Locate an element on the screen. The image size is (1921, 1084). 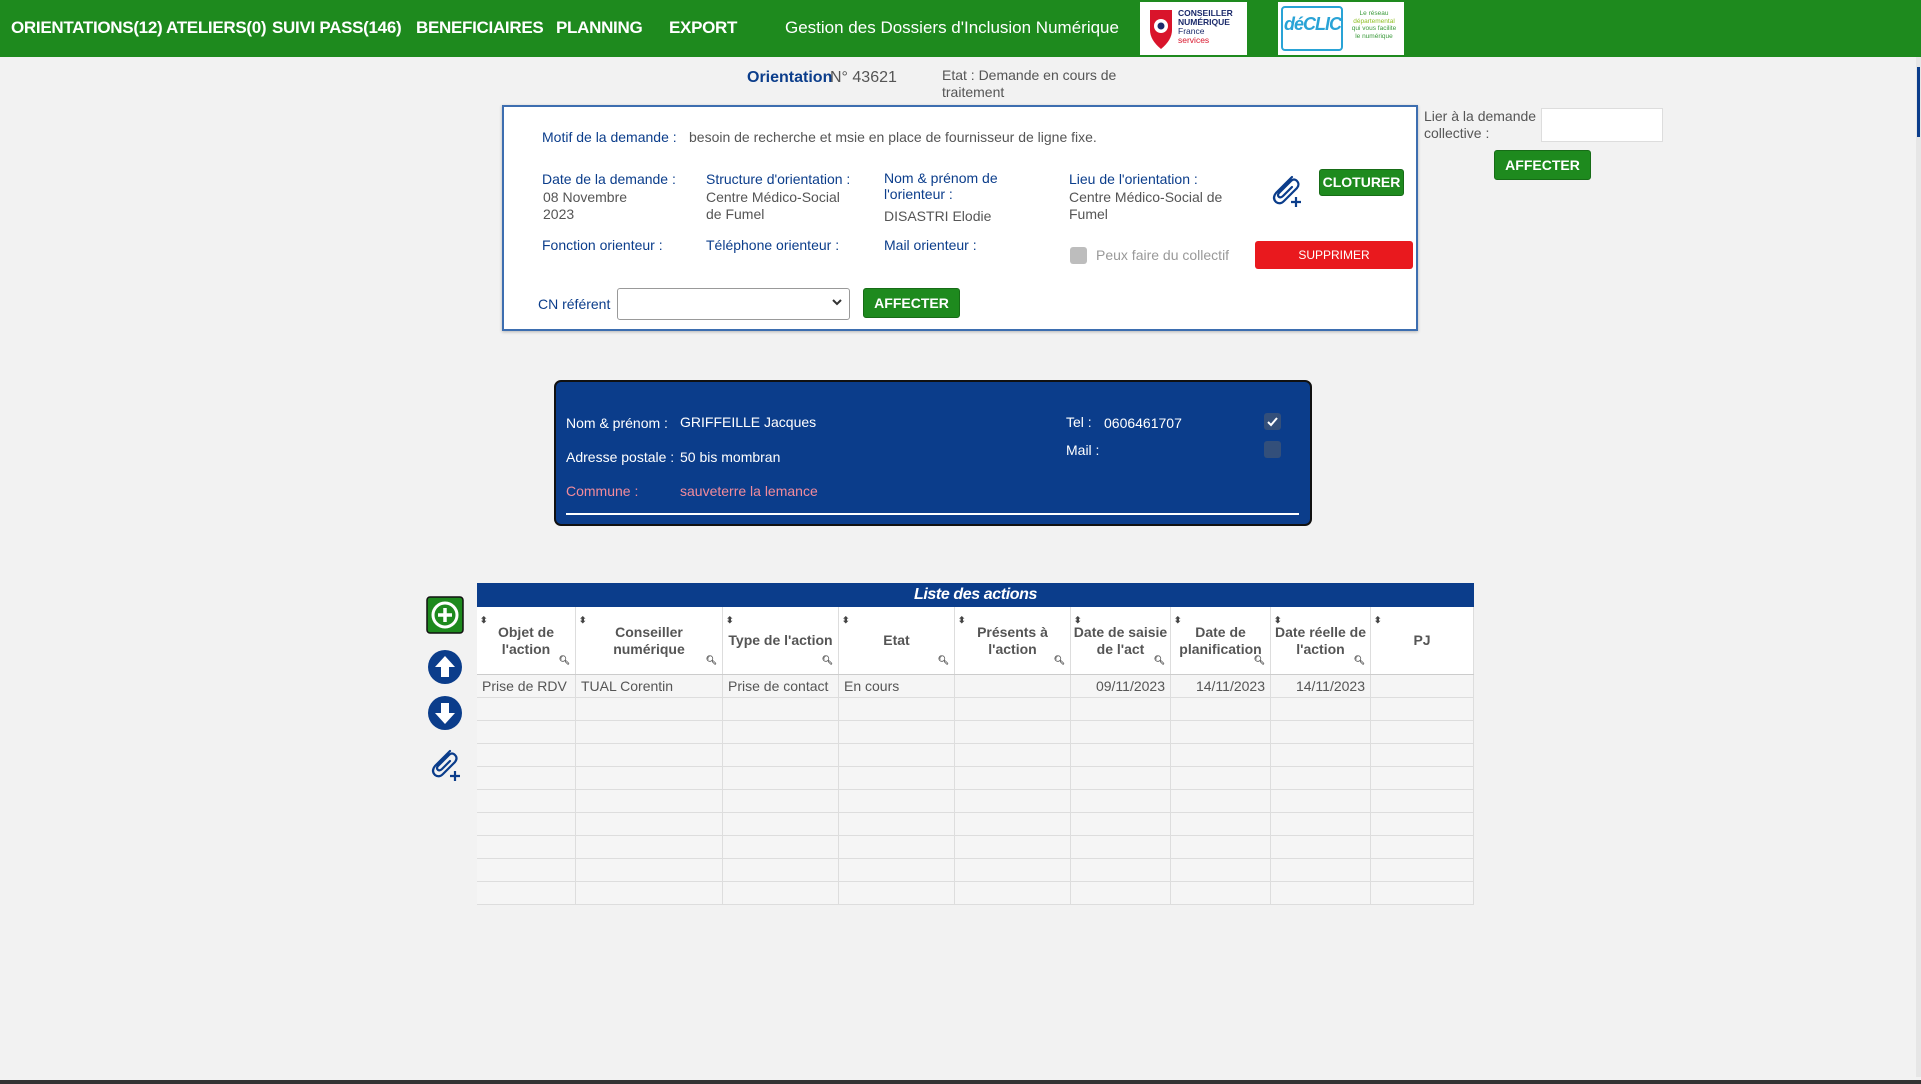
column-header: ⬍ Date de planification 🔍︎ is located at coordinates (1221, 640).